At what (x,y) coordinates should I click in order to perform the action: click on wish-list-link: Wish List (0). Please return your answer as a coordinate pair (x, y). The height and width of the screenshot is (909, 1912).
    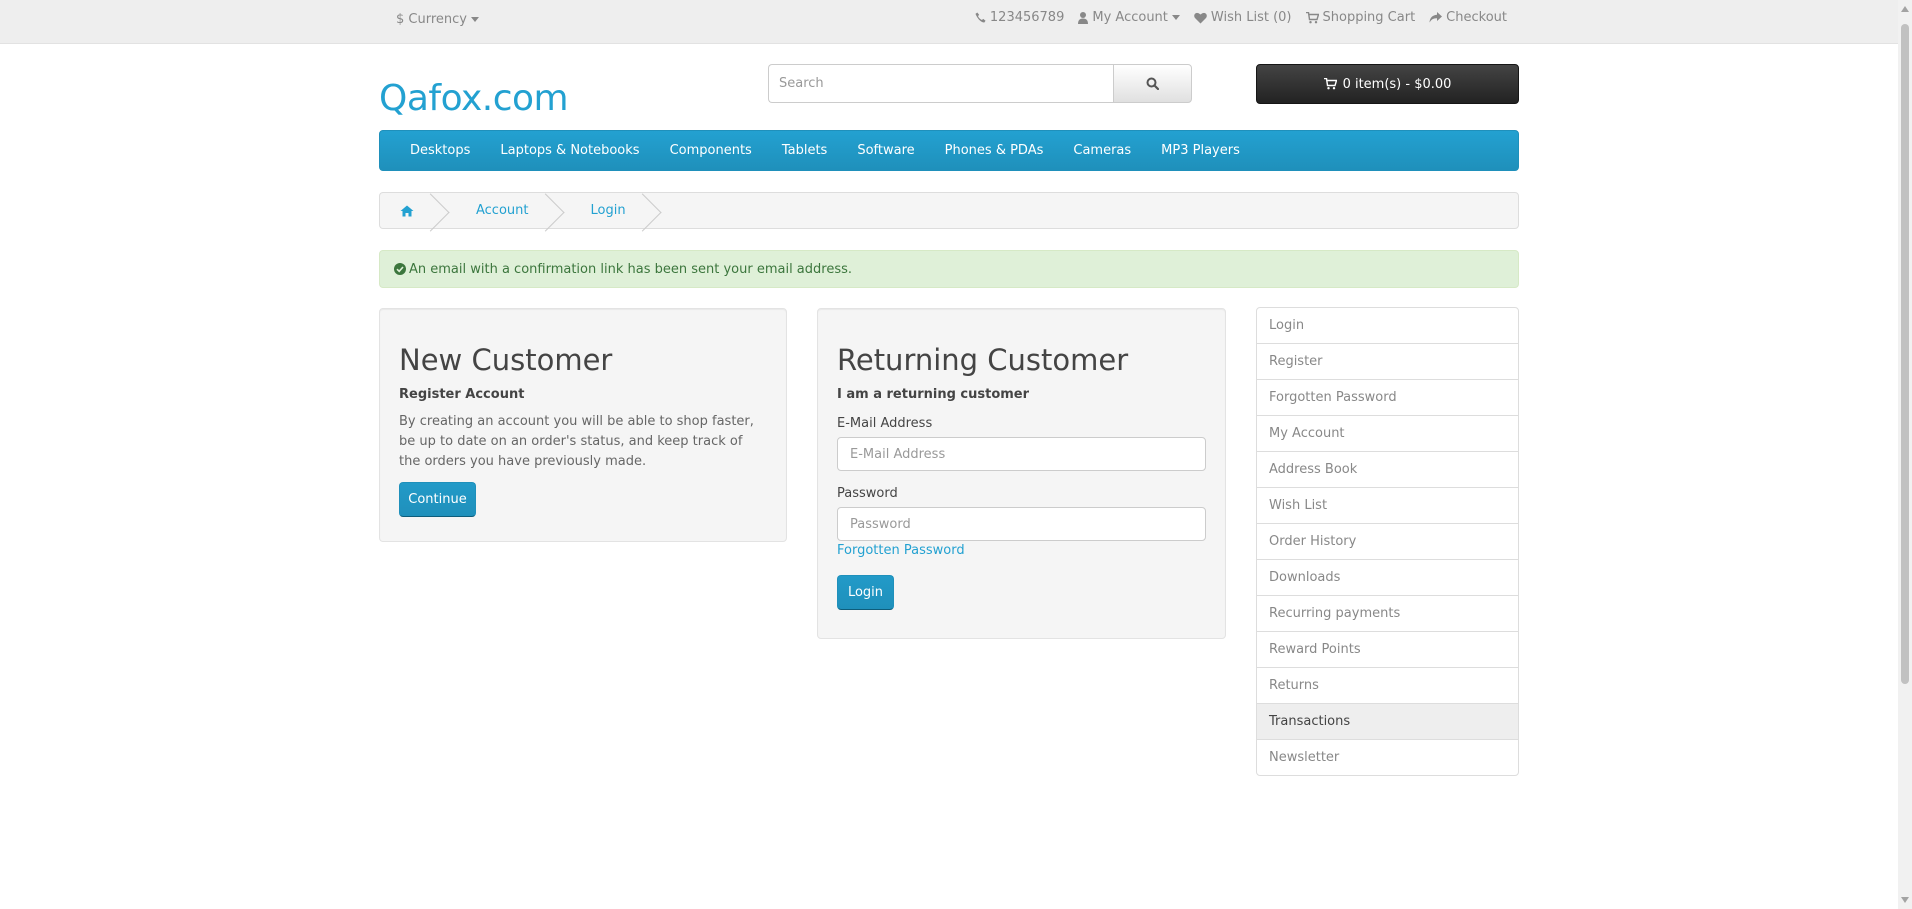
    Looking at the image, I should click on (1243, 17).